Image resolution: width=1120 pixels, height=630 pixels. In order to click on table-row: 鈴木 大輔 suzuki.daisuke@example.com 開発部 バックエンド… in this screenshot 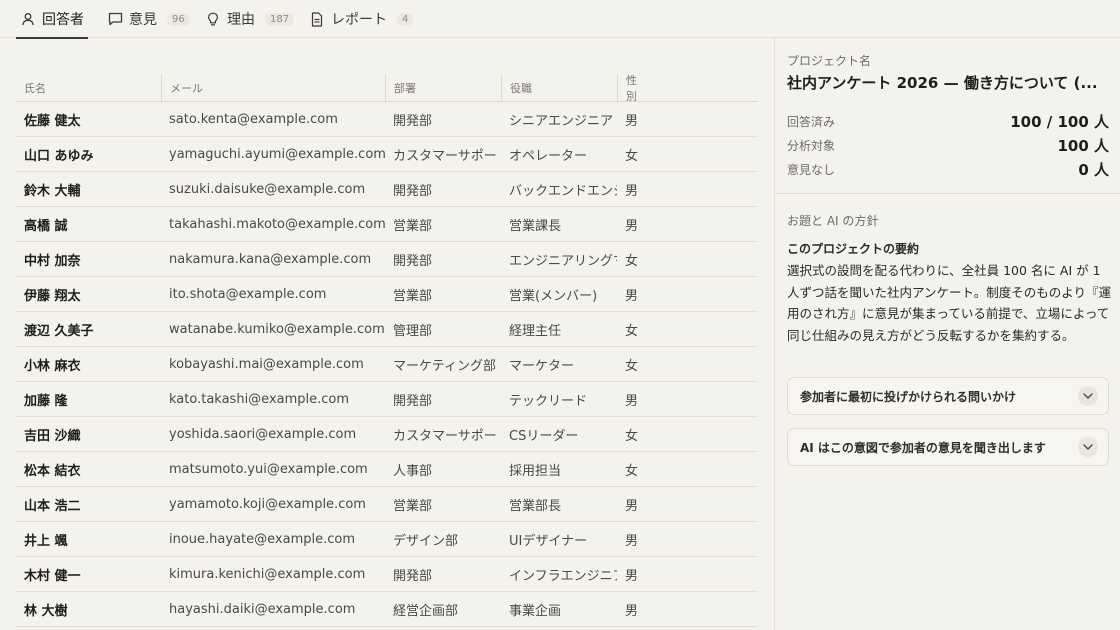, I will do `click(387, 189)`.